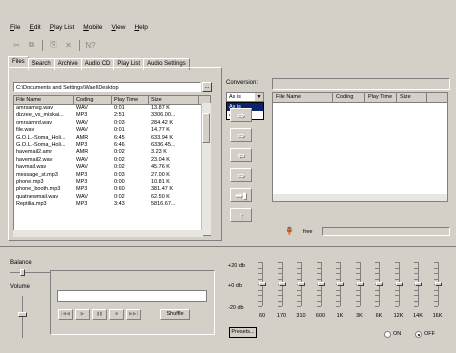 Image resolution: width=456 pixels, height=353 pixels. What do you see at coordinates (241, 215) in the screenshot?
I see `move-up-button: ↑` at bounding box center [241, 215].